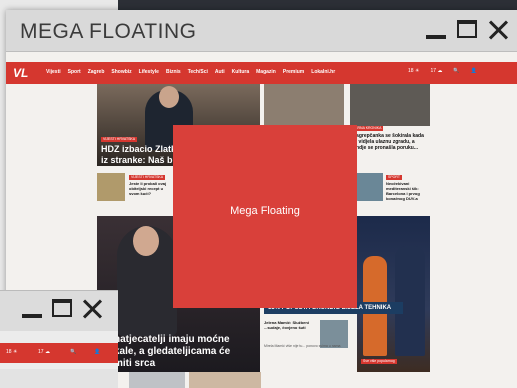 The image size is (517, 388). I want to click on feature-headline: miti srca, so click(134, 363).